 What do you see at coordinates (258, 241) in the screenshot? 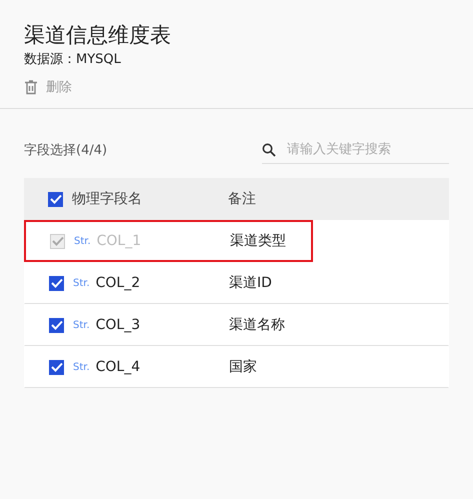
I see `field-note: 渠道类型` at bounding box center [258, 241].